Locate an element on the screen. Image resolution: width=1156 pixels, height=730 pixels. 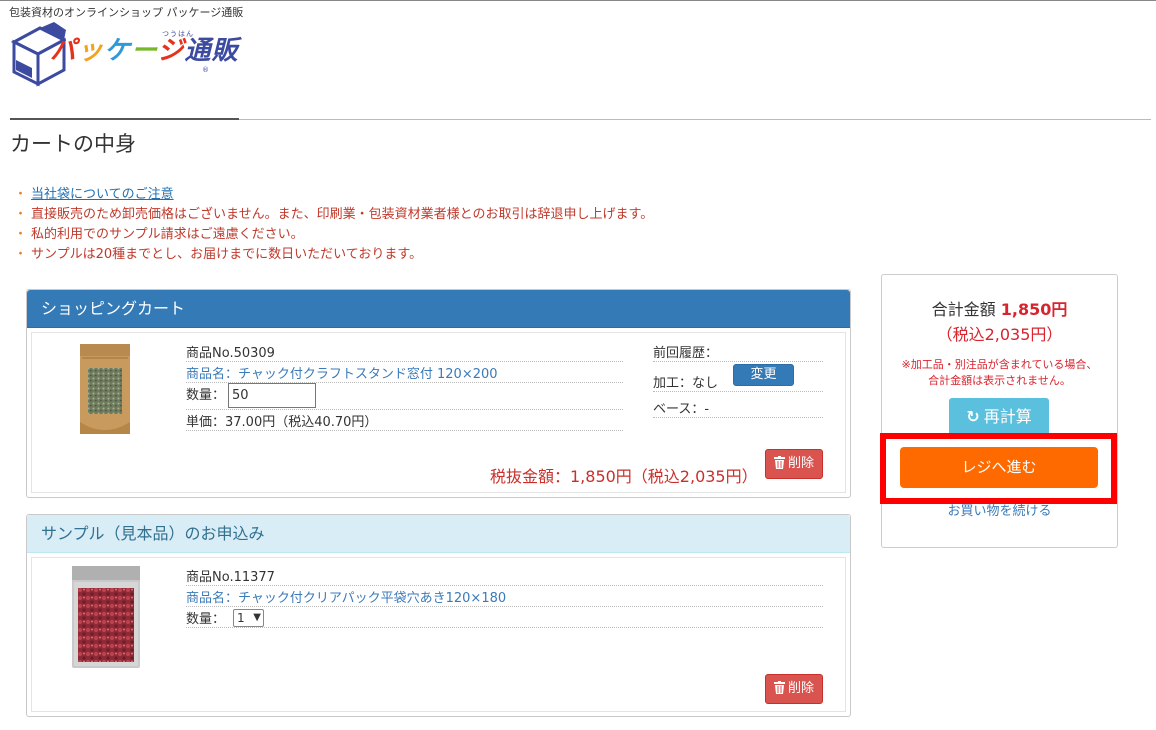
unit-price: 単価：37.00円（税込40.70円） is located at coordinates (404, 421).